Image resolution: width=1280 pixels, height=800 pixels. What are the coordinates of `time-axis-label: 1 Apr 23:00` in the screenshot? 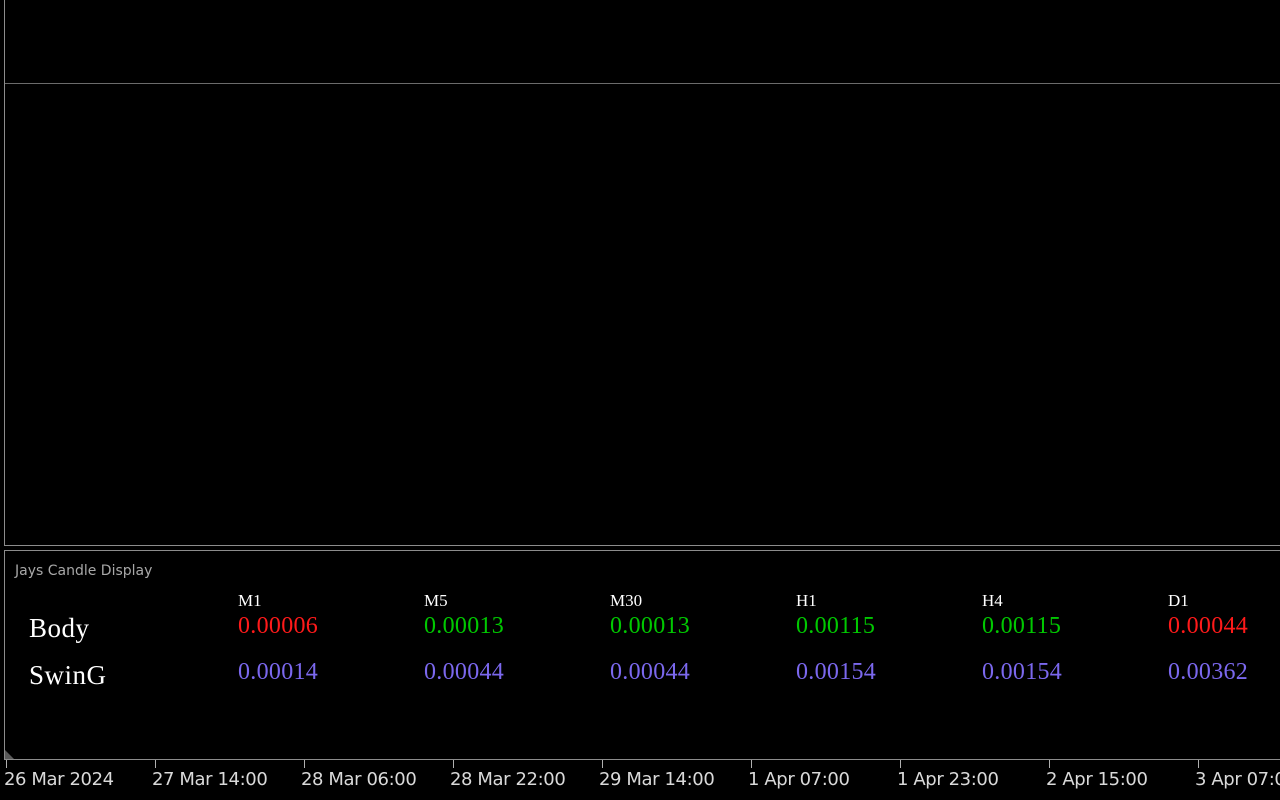 It's located at (948, 779).